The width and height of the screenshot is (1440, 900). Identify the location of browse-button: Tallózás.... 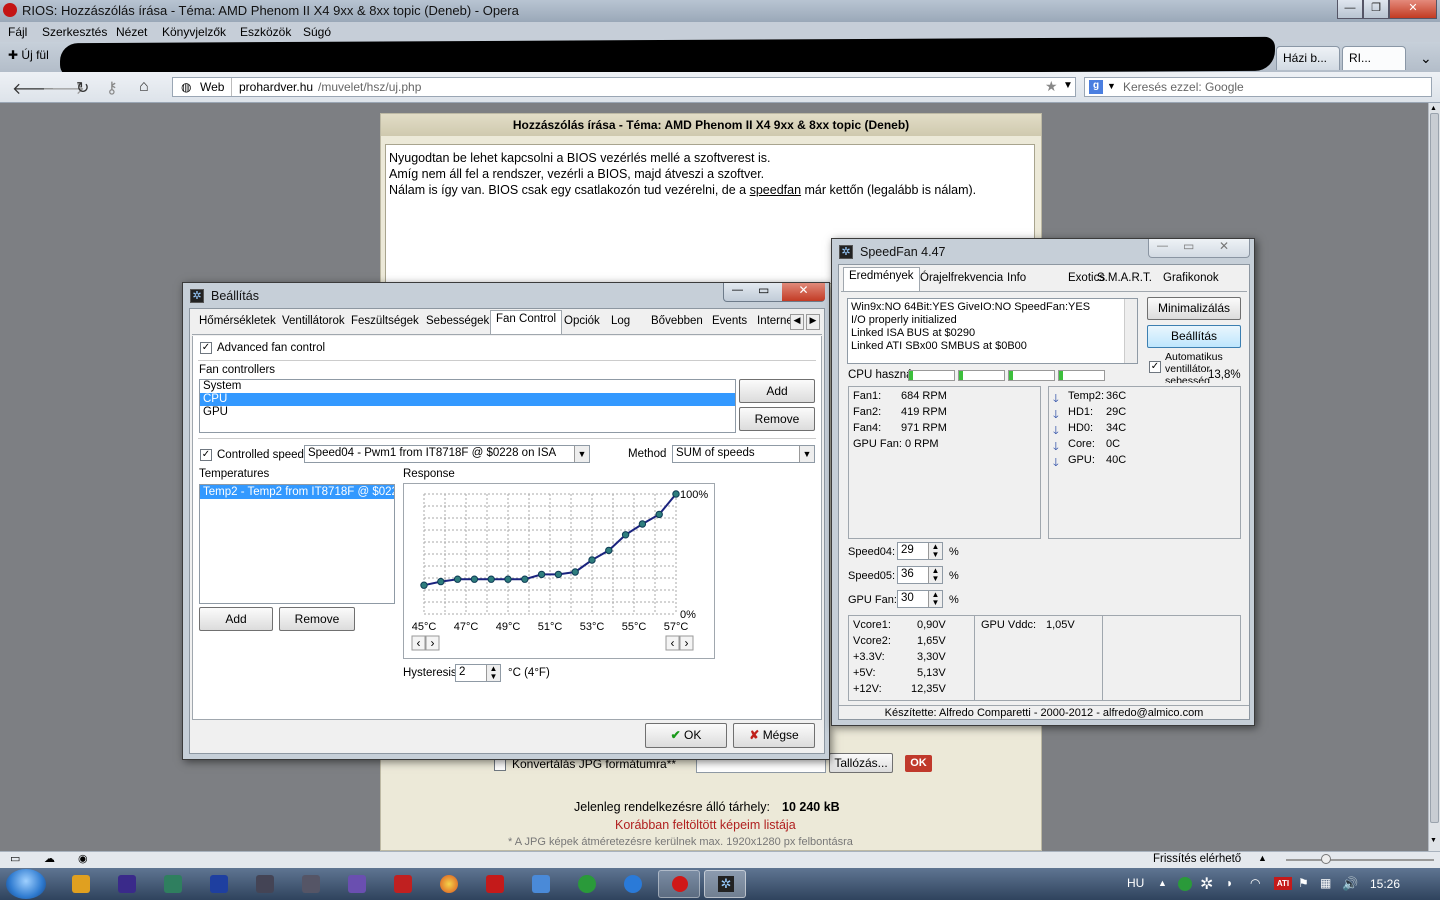
(861, 763).